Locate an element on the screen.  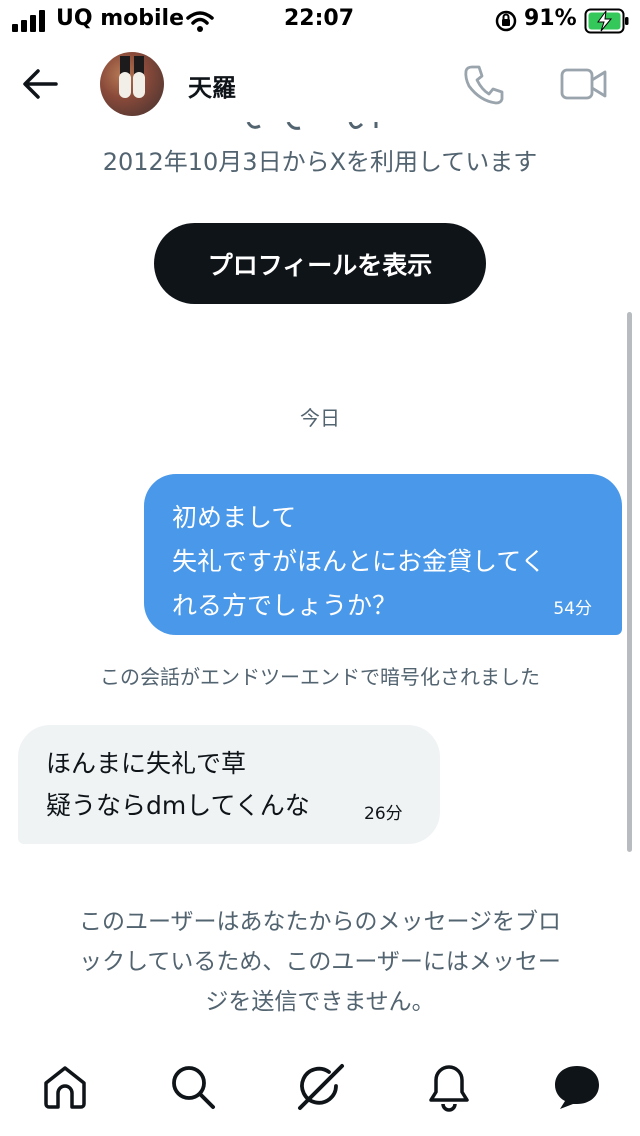
blocked-notice-line: ックしているため、このユーザーにはメッセー is located at coordinates (320, 962).